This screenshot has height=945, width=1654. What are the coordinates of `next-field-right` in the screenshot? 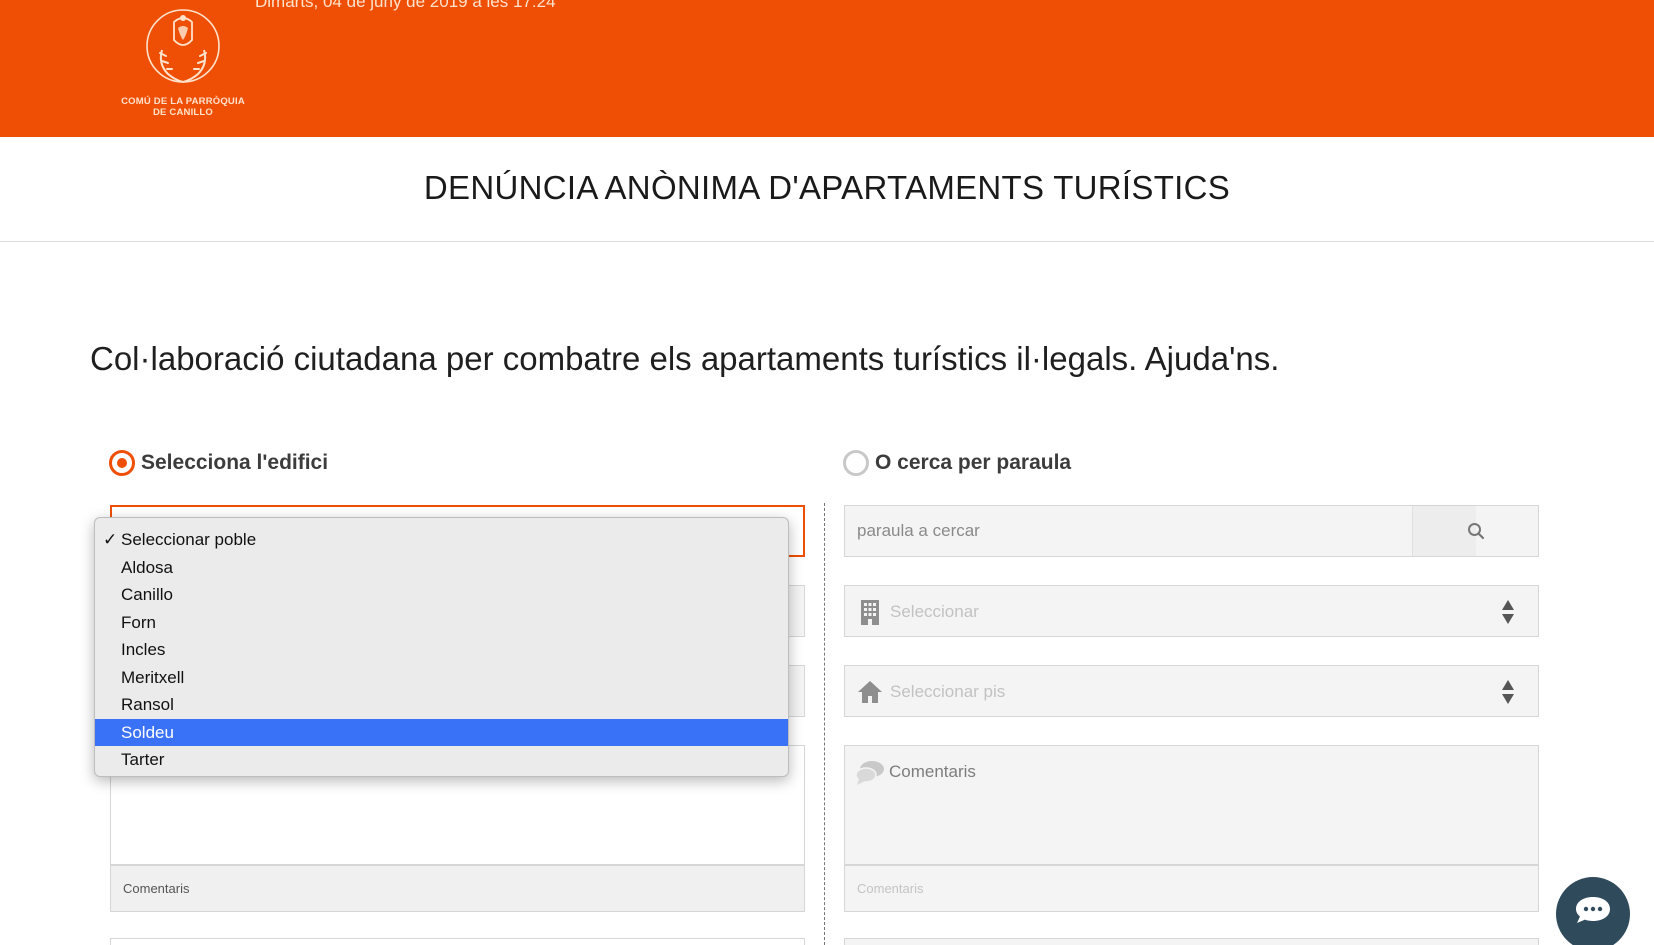 It's located at (1191, 941).